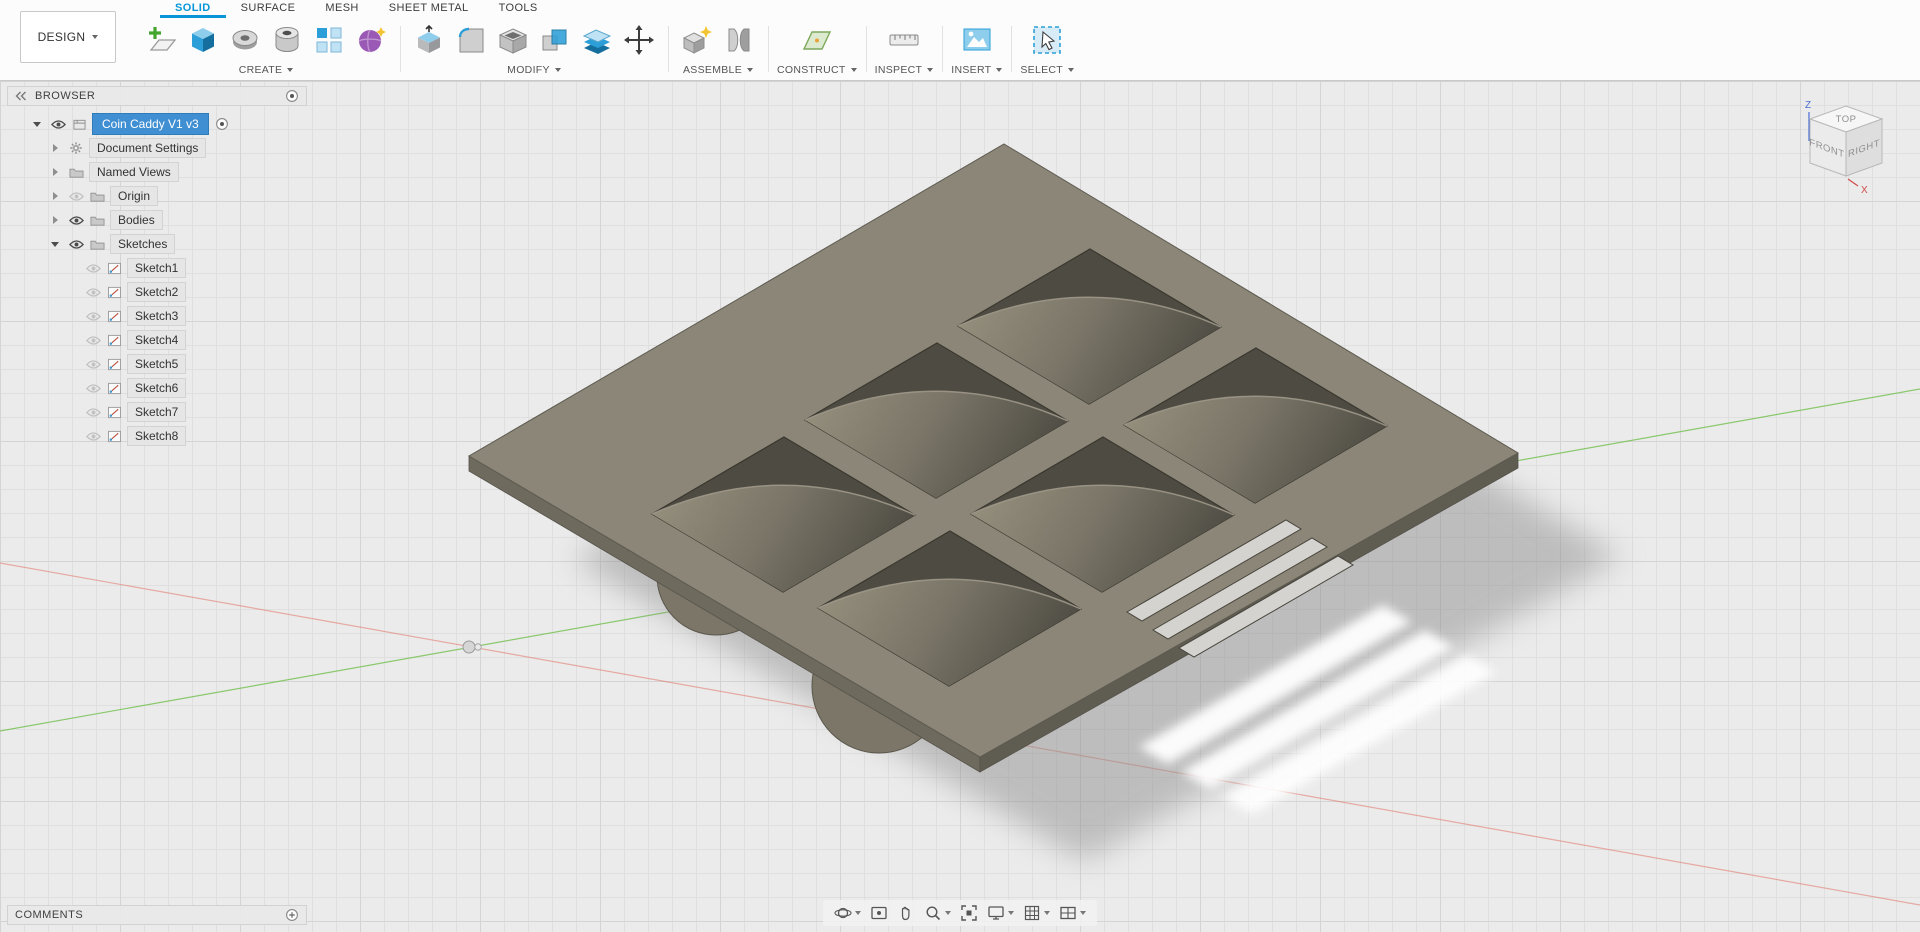  I want to click on grid-settings-button, so click(1036, 913).